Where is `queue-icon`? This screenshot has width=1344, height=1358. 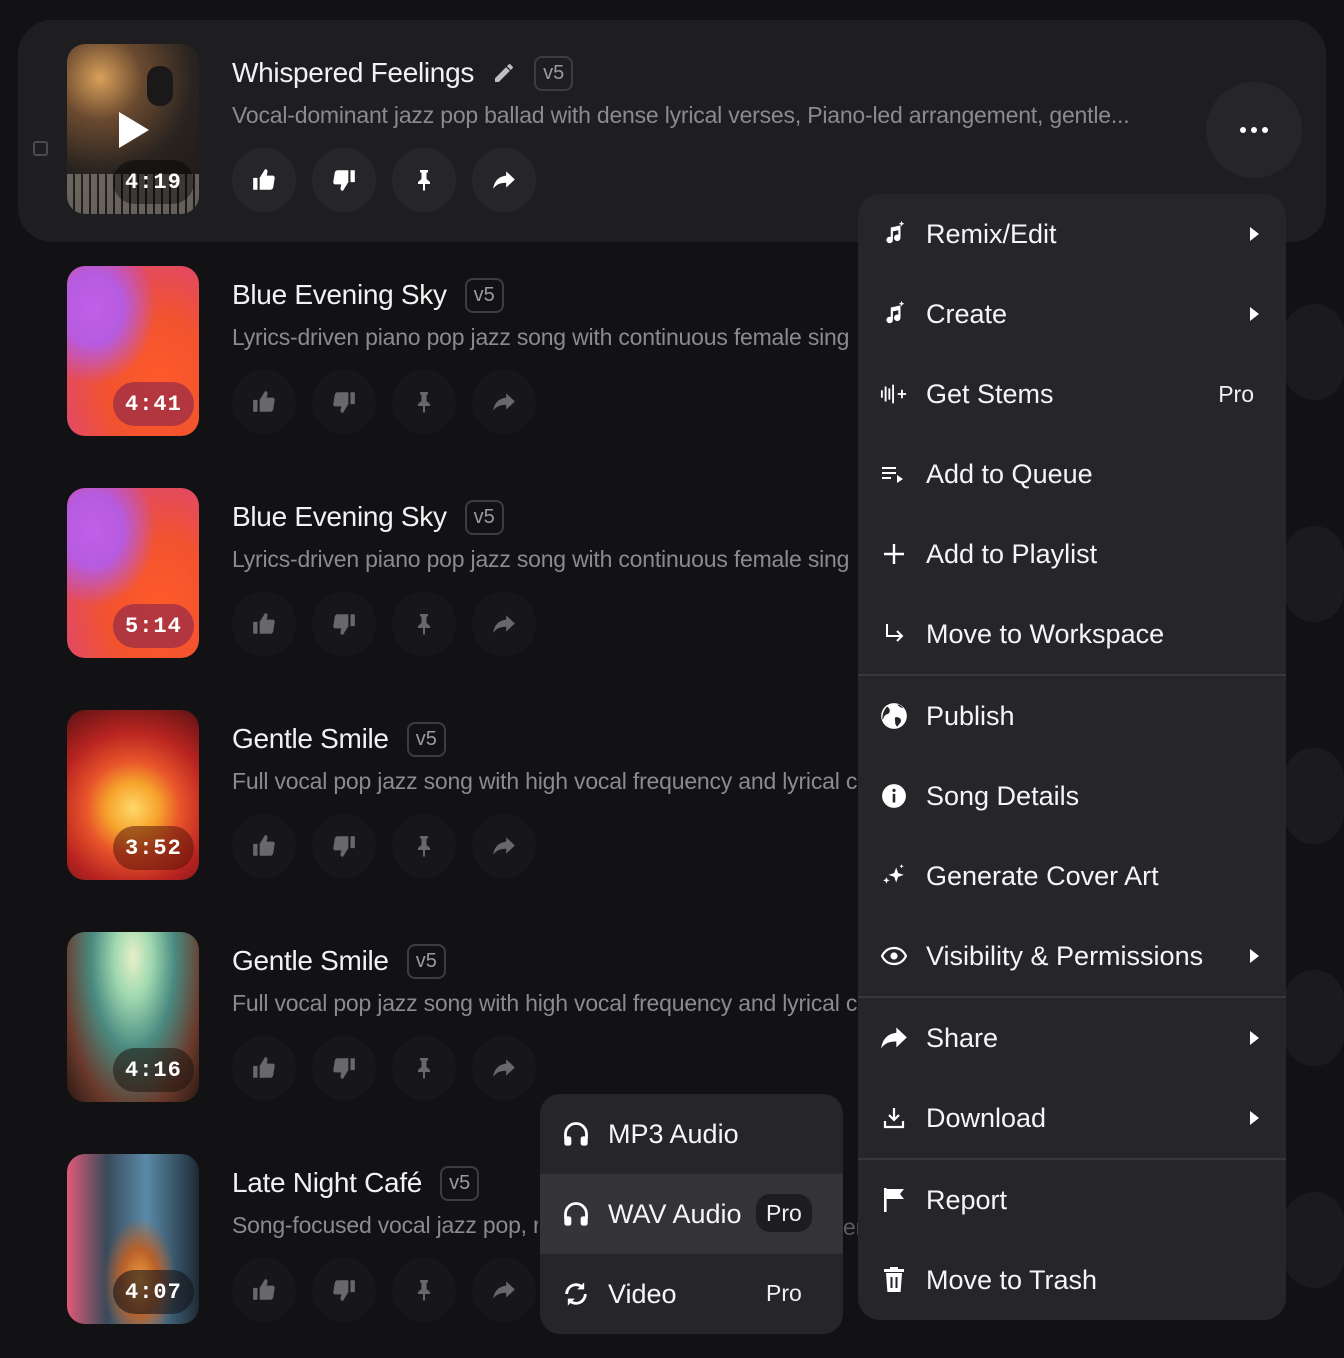 queue-icon is located at coordinates (894, 474).